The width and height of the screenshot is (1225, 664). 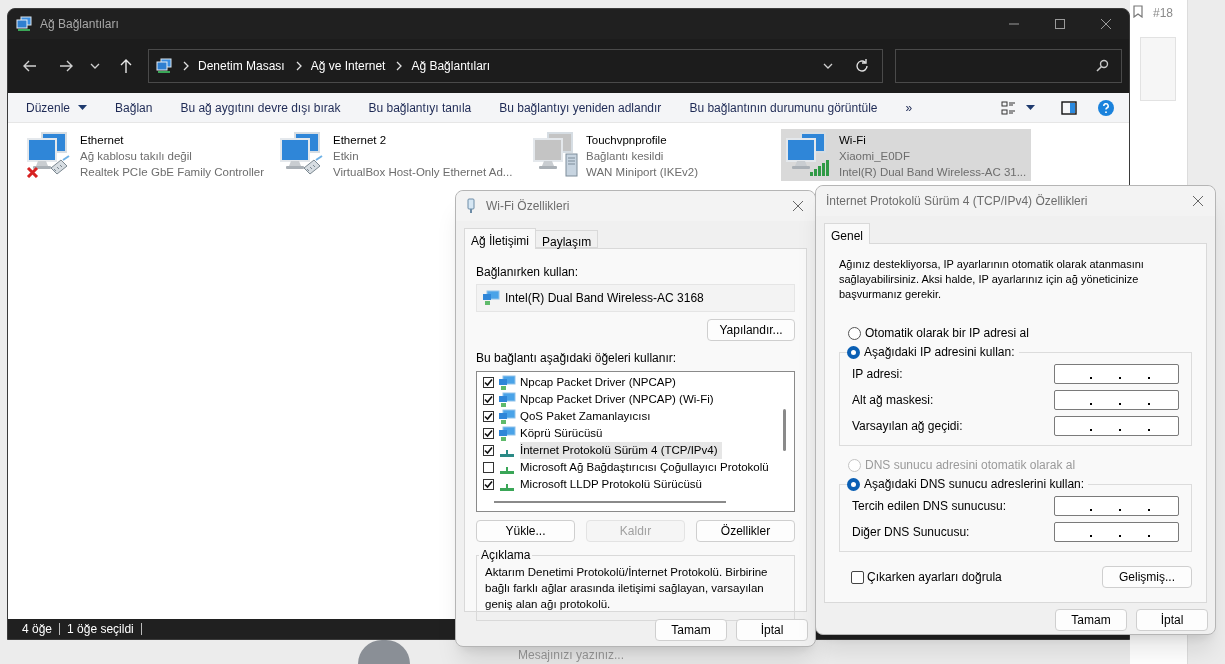 What do you see at coordinates (893, 400) in the screenshot?
I see `field-label: Alt ağ maskesi:` at bounding box center [893, 400].